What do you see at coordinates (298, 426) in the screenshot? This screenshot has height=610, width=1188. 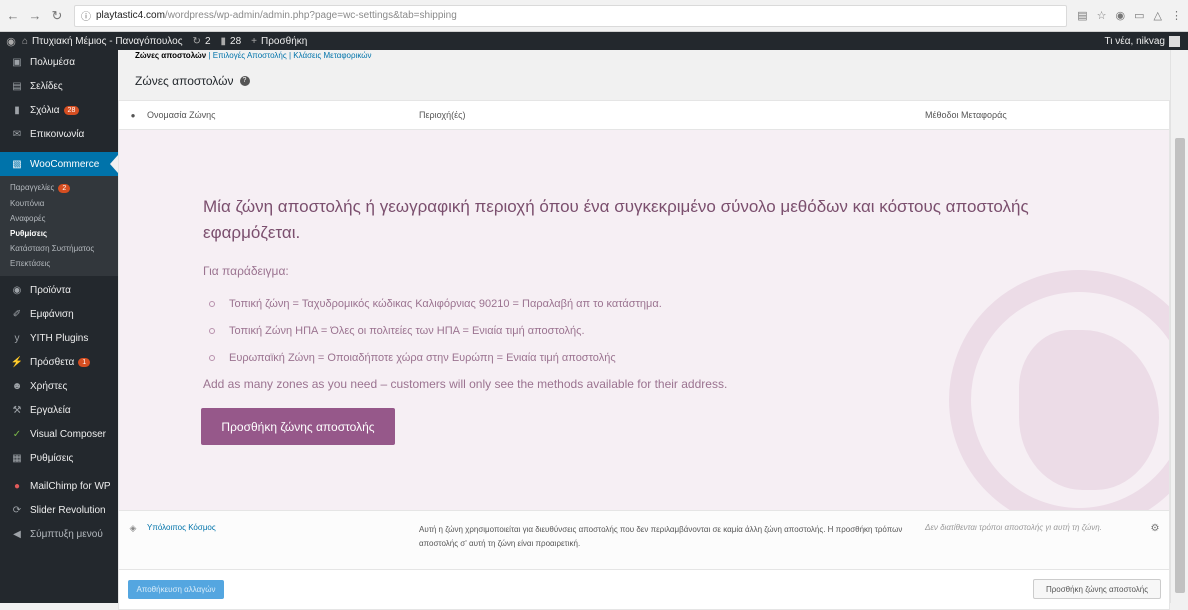 I see `add-shipping-zone-button: Προσθήκη ζώνης αποστολής` at bounding box center [298, 426].